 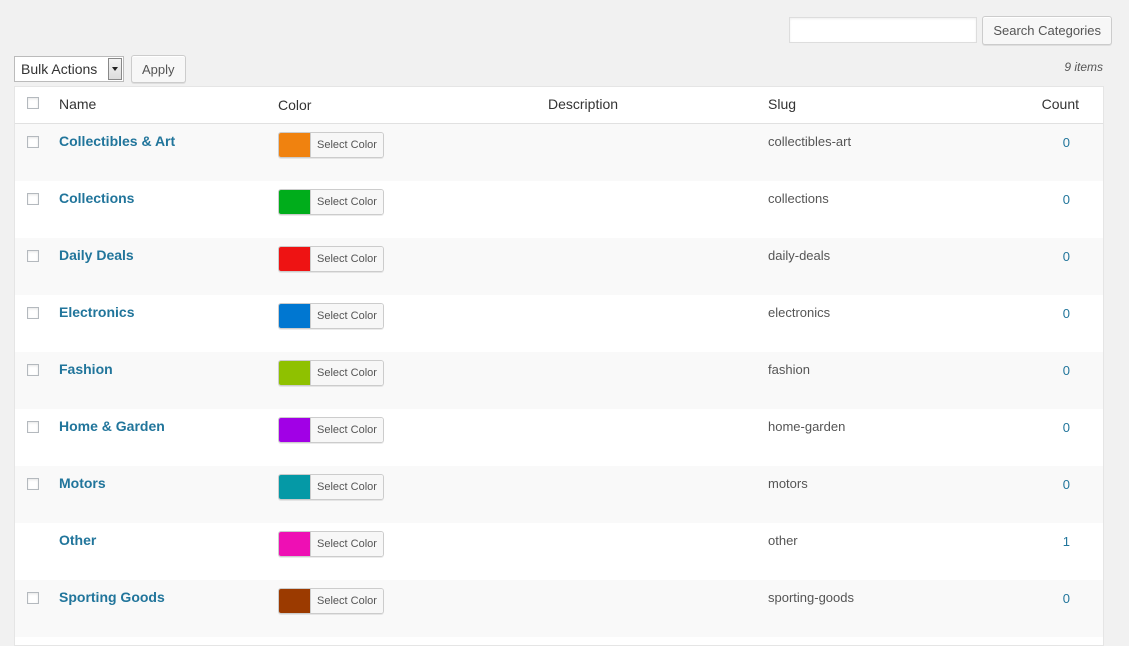 What do you see at coordinates (112, 597) in the screenshot?
I see `category-name-link: Sporting Goods` at bounding box center [112, 597].